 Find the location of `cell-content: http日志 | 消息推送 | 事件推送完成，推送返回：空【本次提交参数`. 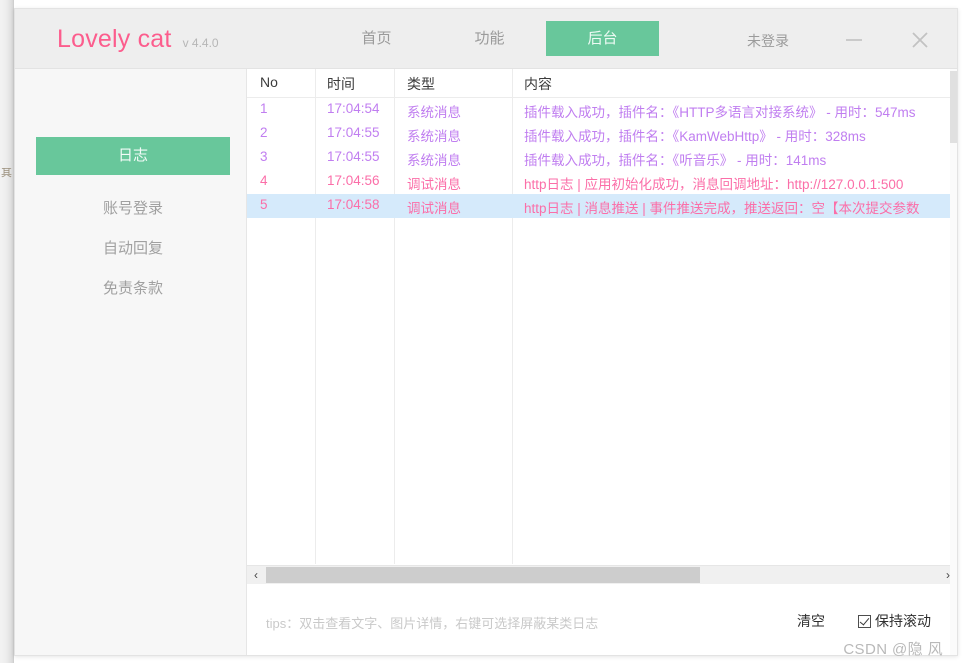

cell-content: http日志 | 消息推送 | 事件推送完成，推送返回：空【本次提交参数 is located at coordinates (722, 208).